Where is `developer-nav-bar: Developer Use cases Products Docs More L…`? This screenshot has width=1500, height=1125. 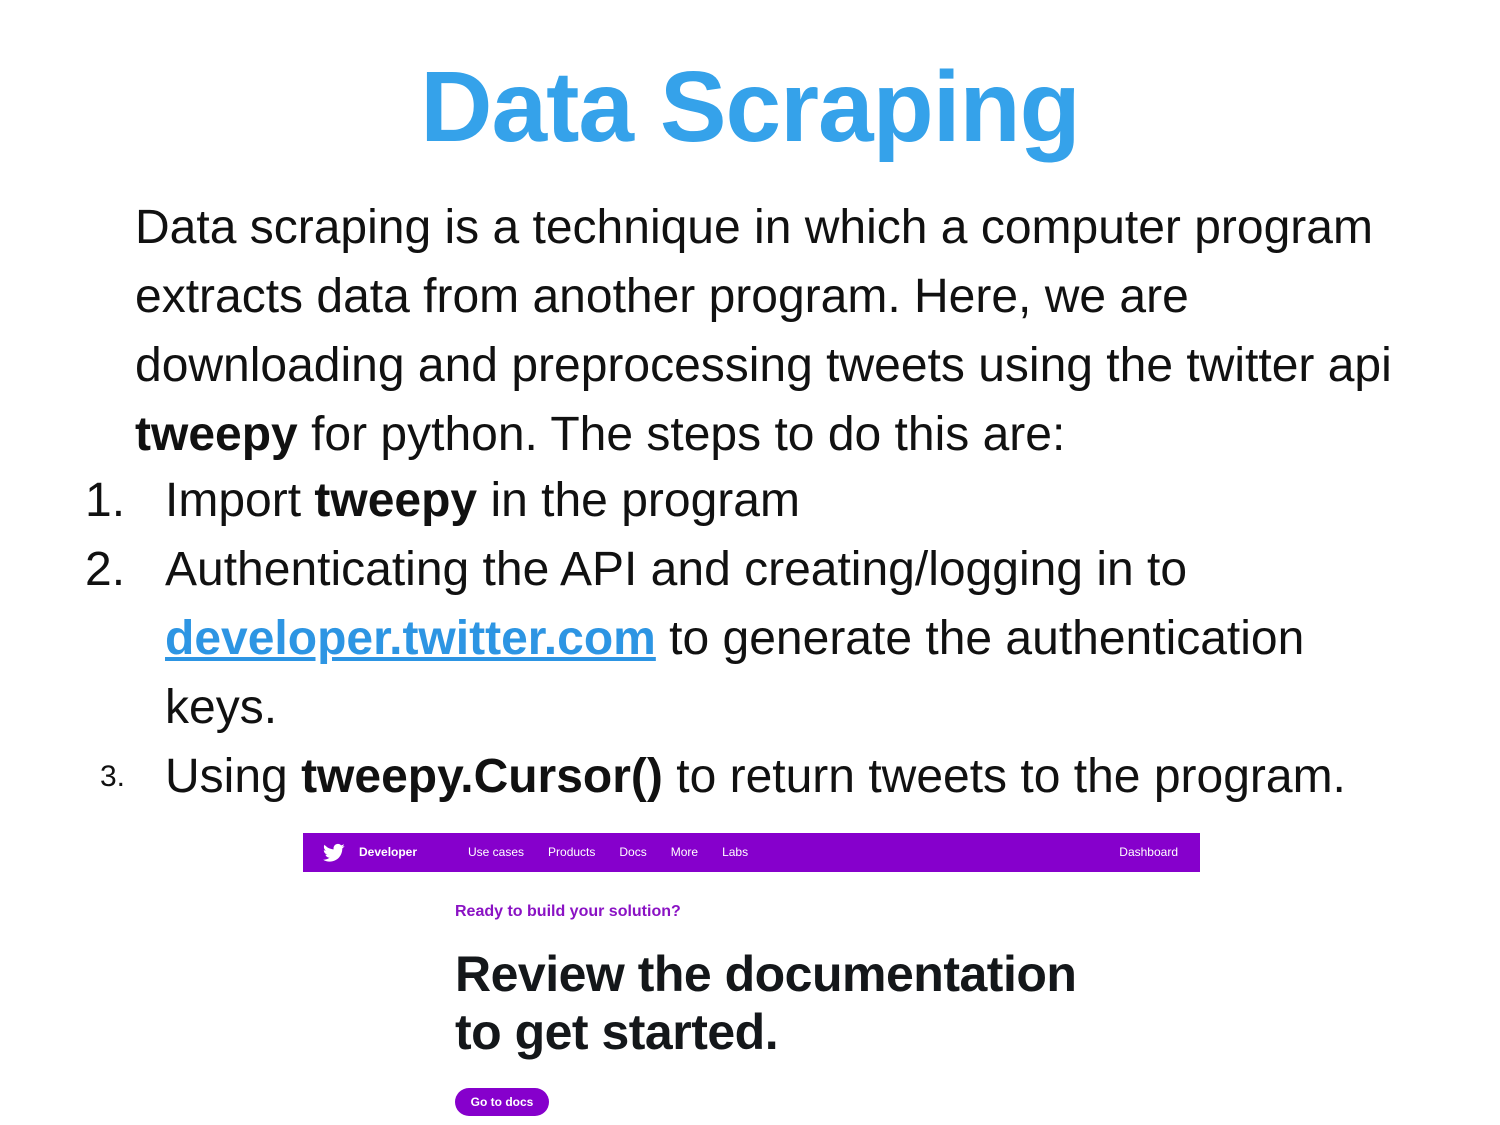 developer-nav-bar: Developer Use cases Products Docs More L… is located at coordinates (751, 852).